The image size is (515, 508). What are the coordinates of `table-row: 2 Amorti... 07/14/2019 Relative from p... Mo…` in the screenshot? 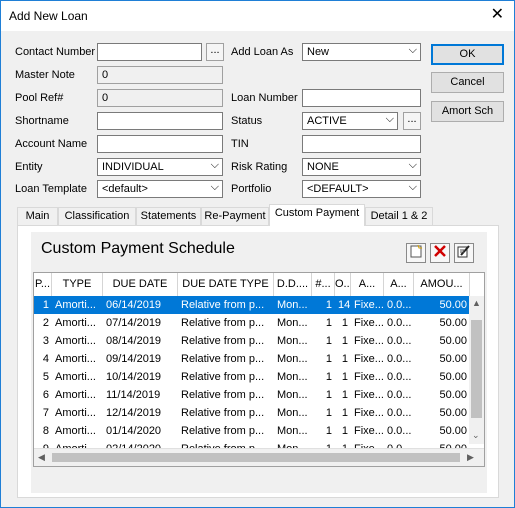 It's located at (259, 323).